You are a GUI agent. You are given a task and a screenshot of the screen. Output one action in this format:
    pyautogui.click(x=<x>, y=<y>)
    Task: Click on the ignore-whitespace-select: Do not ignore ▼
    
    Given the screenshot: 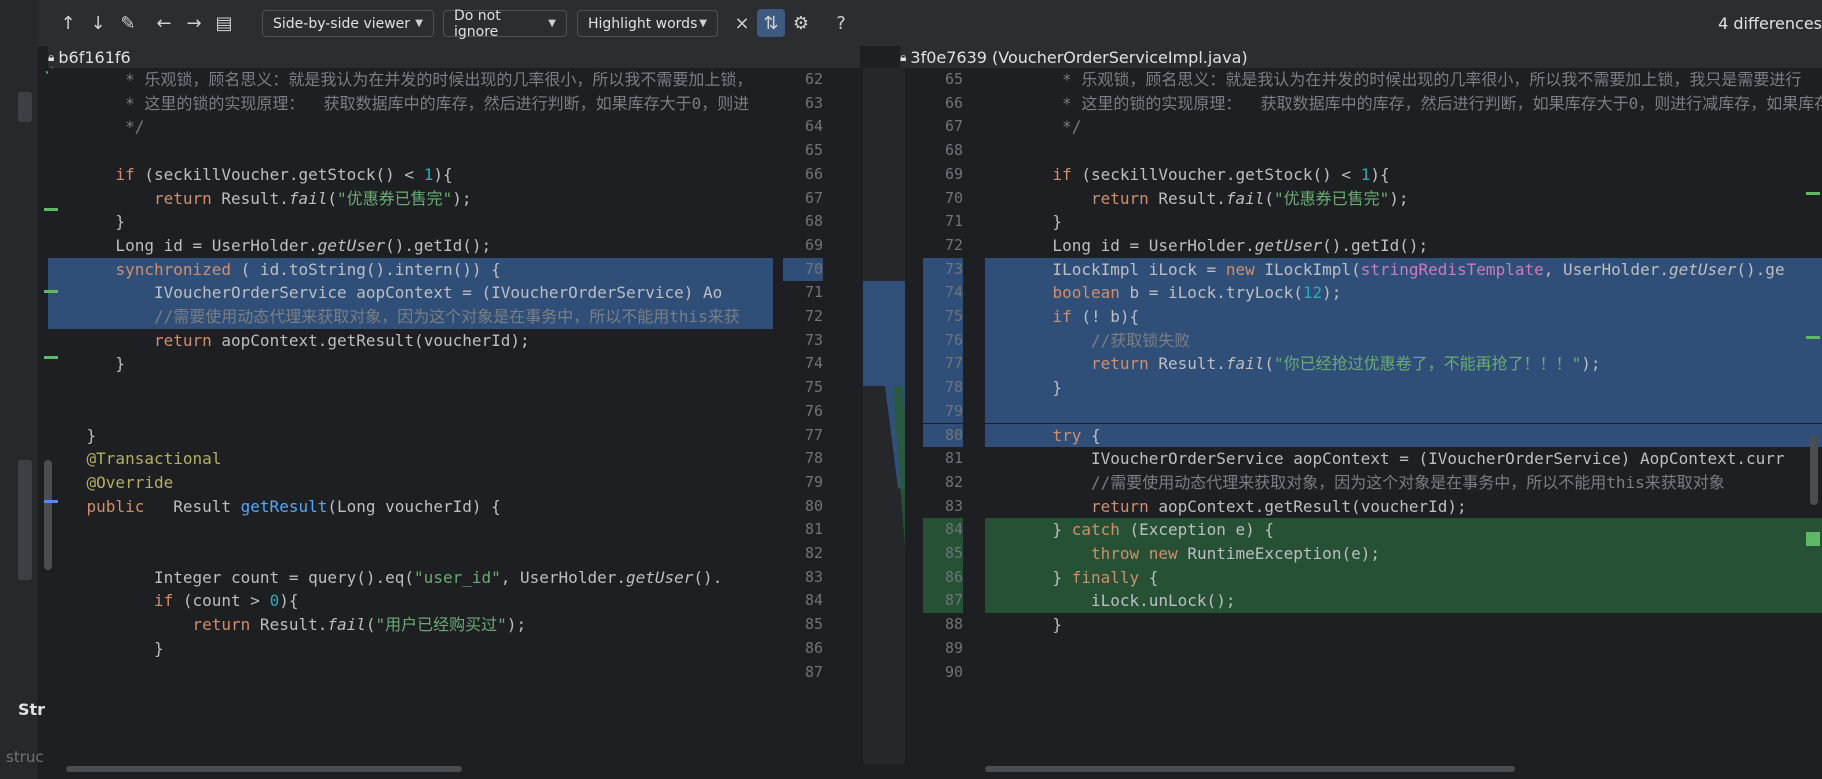 What is the action you would take?
    pyautogui.click(x=505, y=23)
    